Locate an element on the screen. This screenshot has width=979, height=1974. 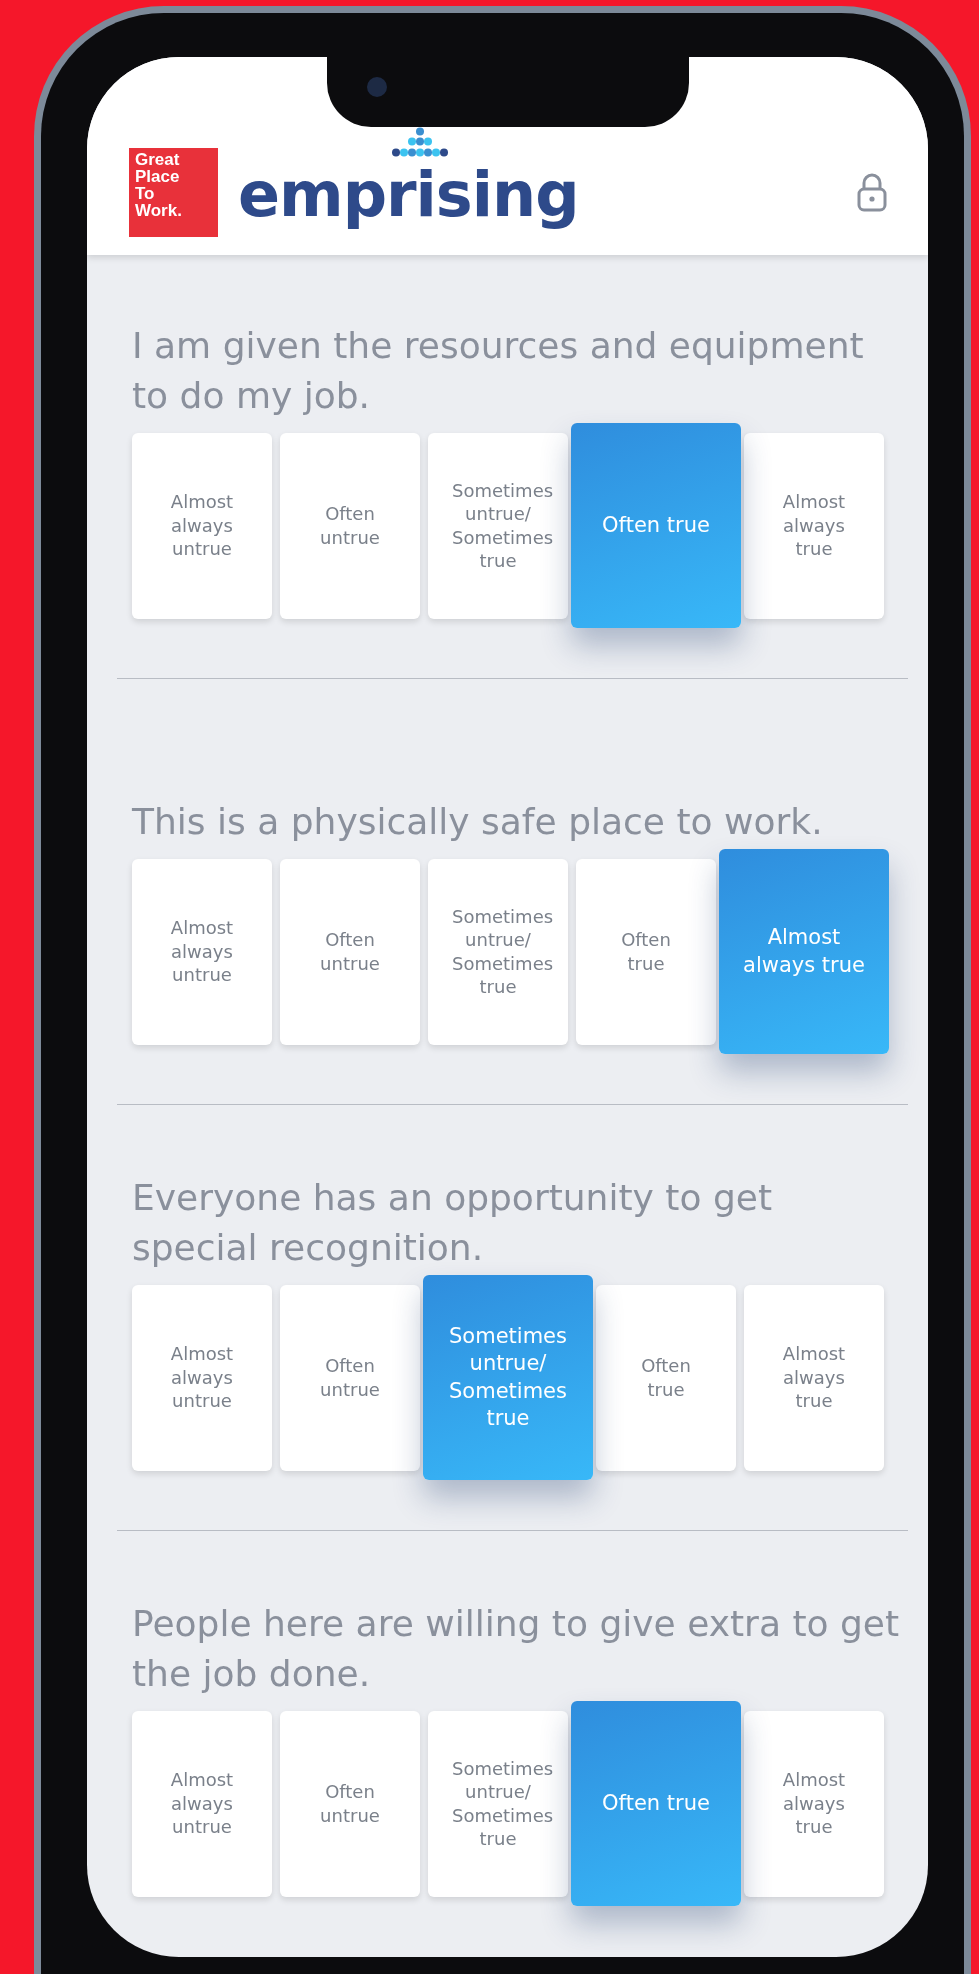
question-text: People here are willing to give extra to get the job done. is located at coordinates (516, 1649).